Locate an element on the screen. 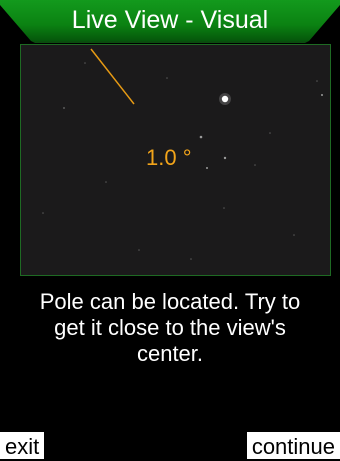 The image size is (340, 461). pole-star is located at coordinates (225, 99).